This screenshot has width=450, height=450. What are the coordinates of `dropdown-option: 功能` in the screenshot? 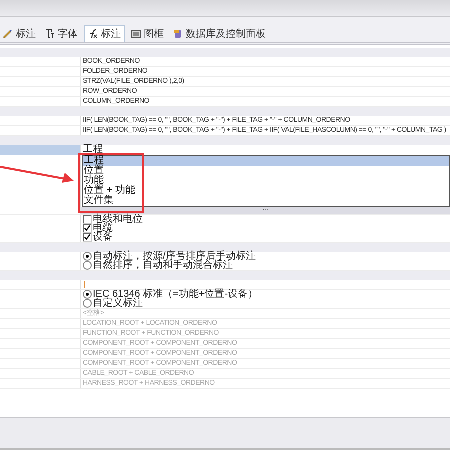 It's located at (266, 181).